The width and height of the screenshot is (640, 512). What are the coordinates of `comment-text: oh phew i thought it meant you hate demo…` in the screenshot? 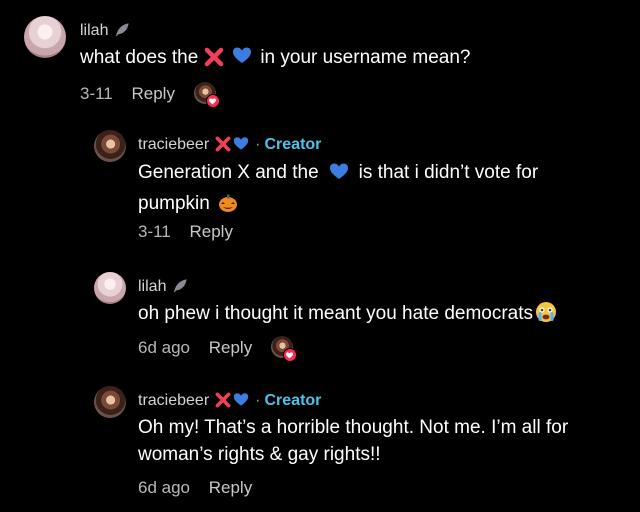 It's located at (350, 315).